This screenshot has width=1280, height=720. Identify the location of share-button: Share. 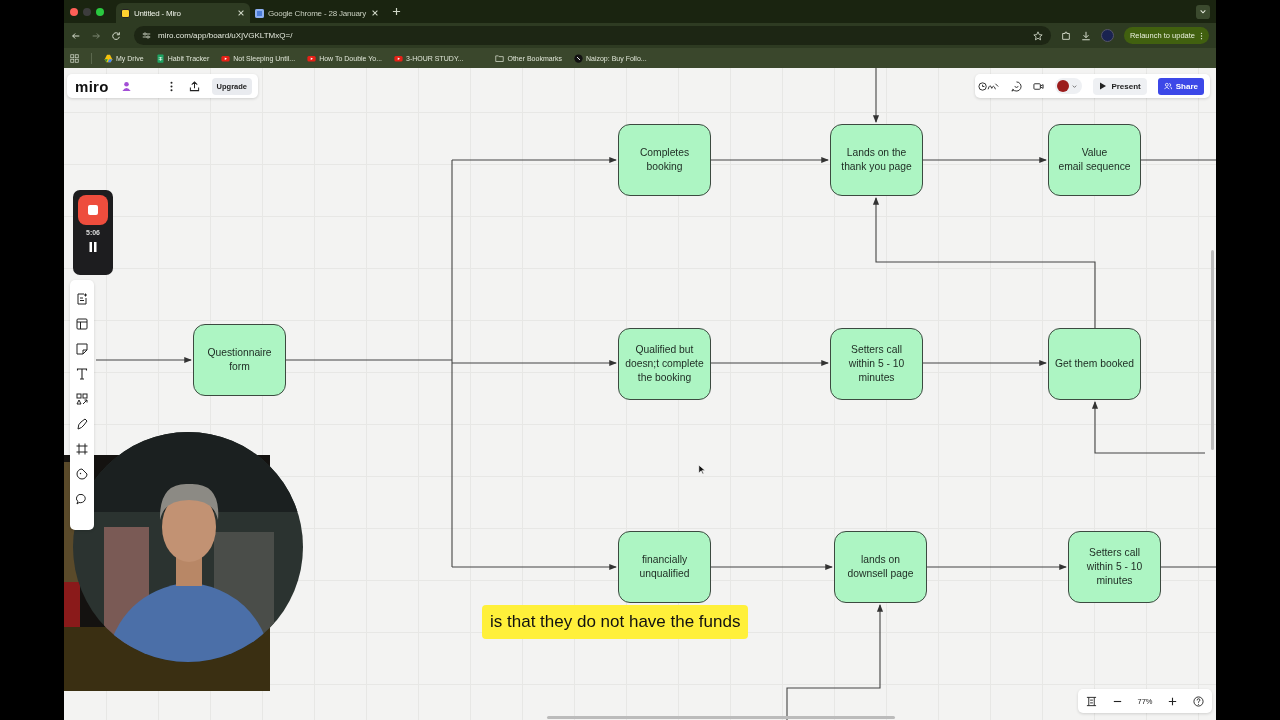
(1180, 86).